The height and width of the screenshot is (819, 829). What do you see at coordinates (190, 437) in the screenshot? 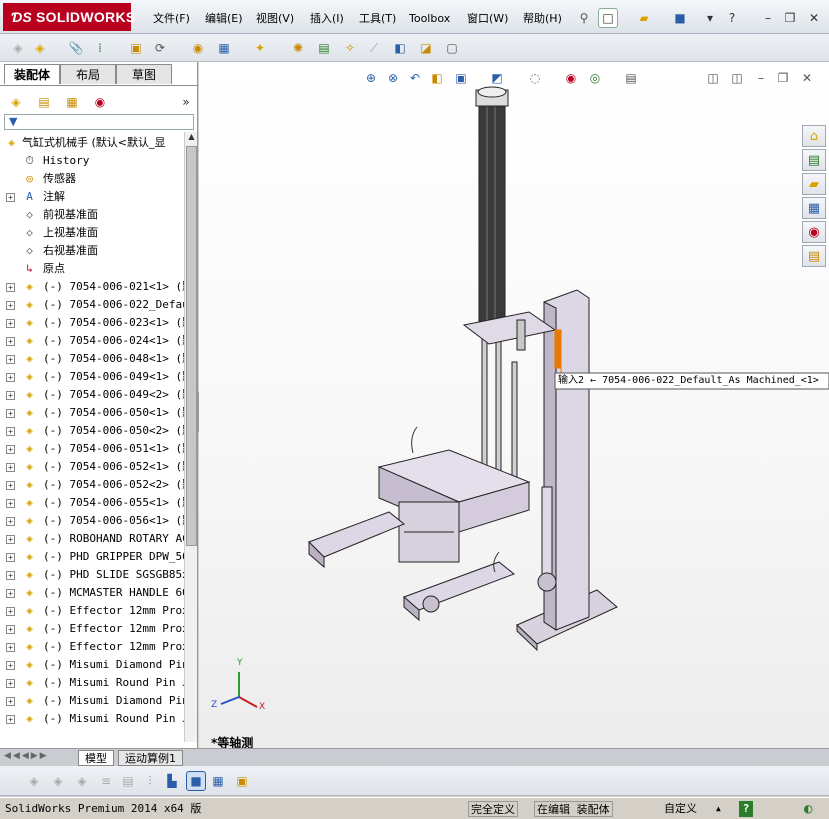
I see `tree-vertical-scrollbar: ▲` at bounding box center [190, 437].